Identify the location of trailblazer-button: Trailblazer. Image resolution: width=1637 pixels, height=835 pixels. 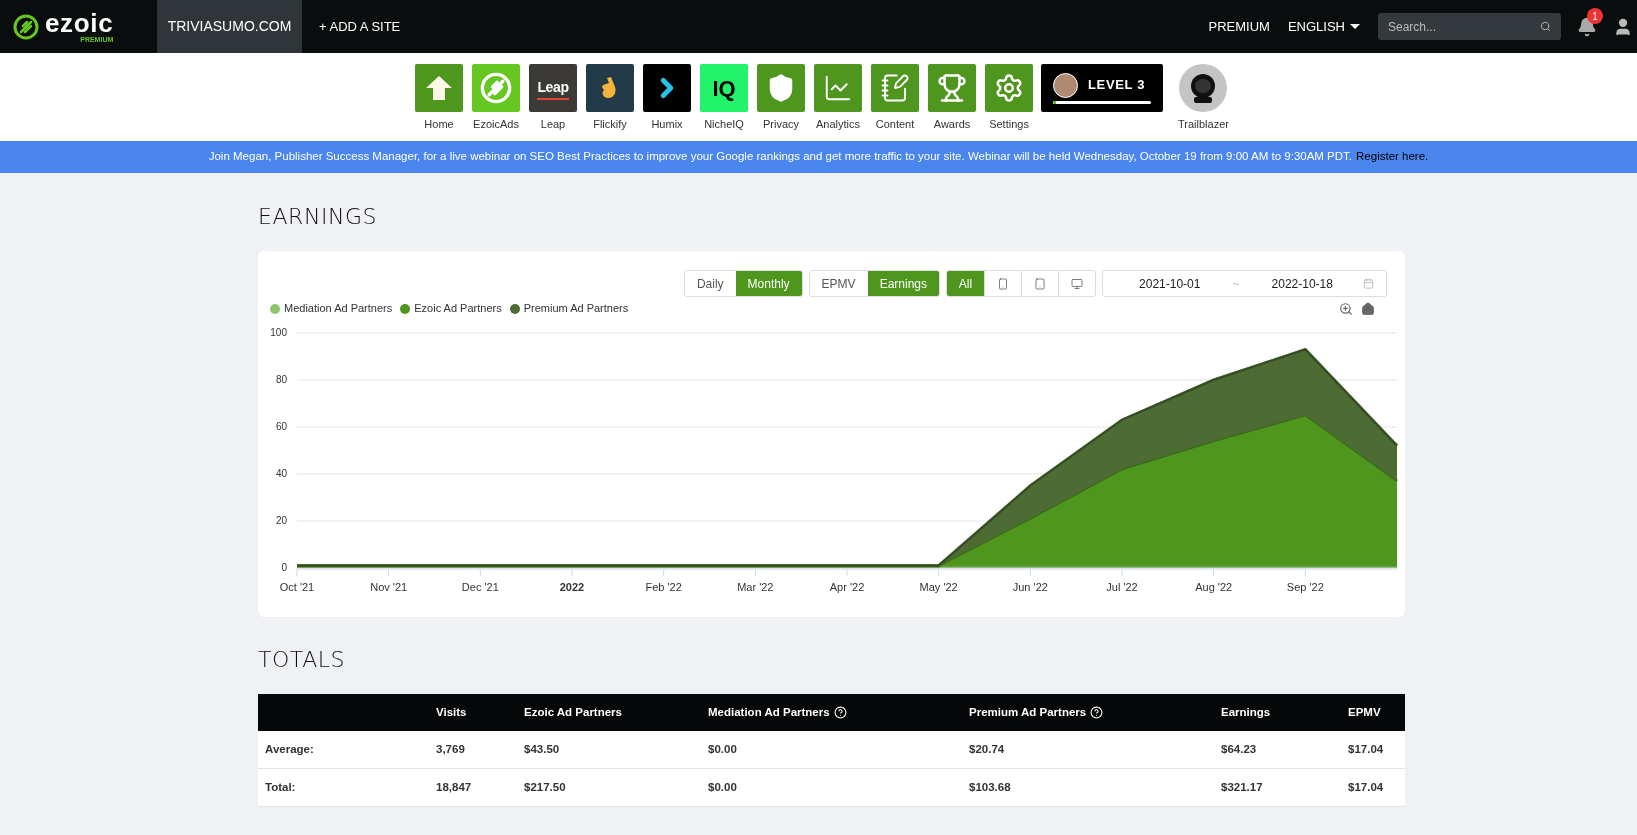
(1203, 98).